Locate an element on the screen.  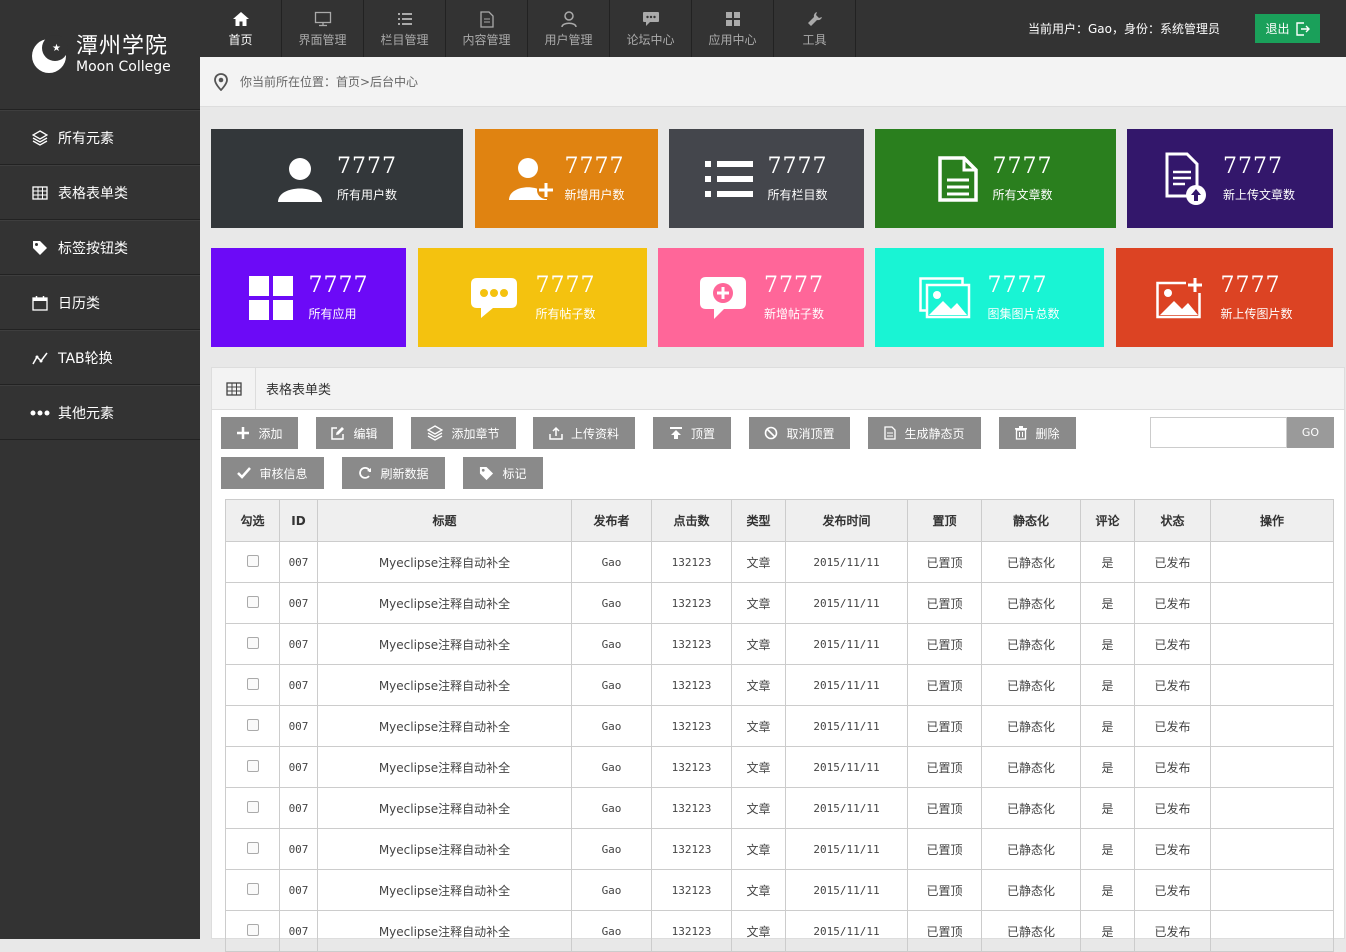
table-cell: 已发布 is located at coordinates (1172, 644).